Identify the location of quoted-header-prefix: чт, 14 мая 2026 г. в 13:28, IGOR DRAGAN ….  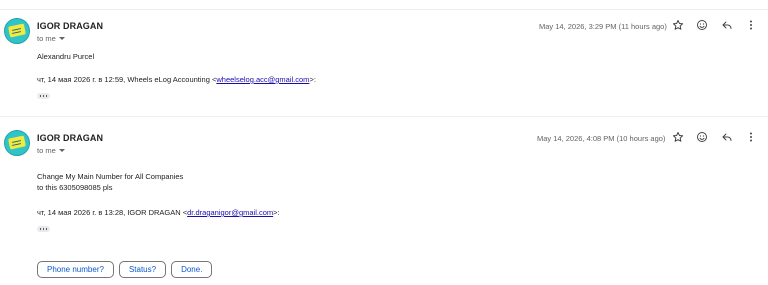
(112, 212).